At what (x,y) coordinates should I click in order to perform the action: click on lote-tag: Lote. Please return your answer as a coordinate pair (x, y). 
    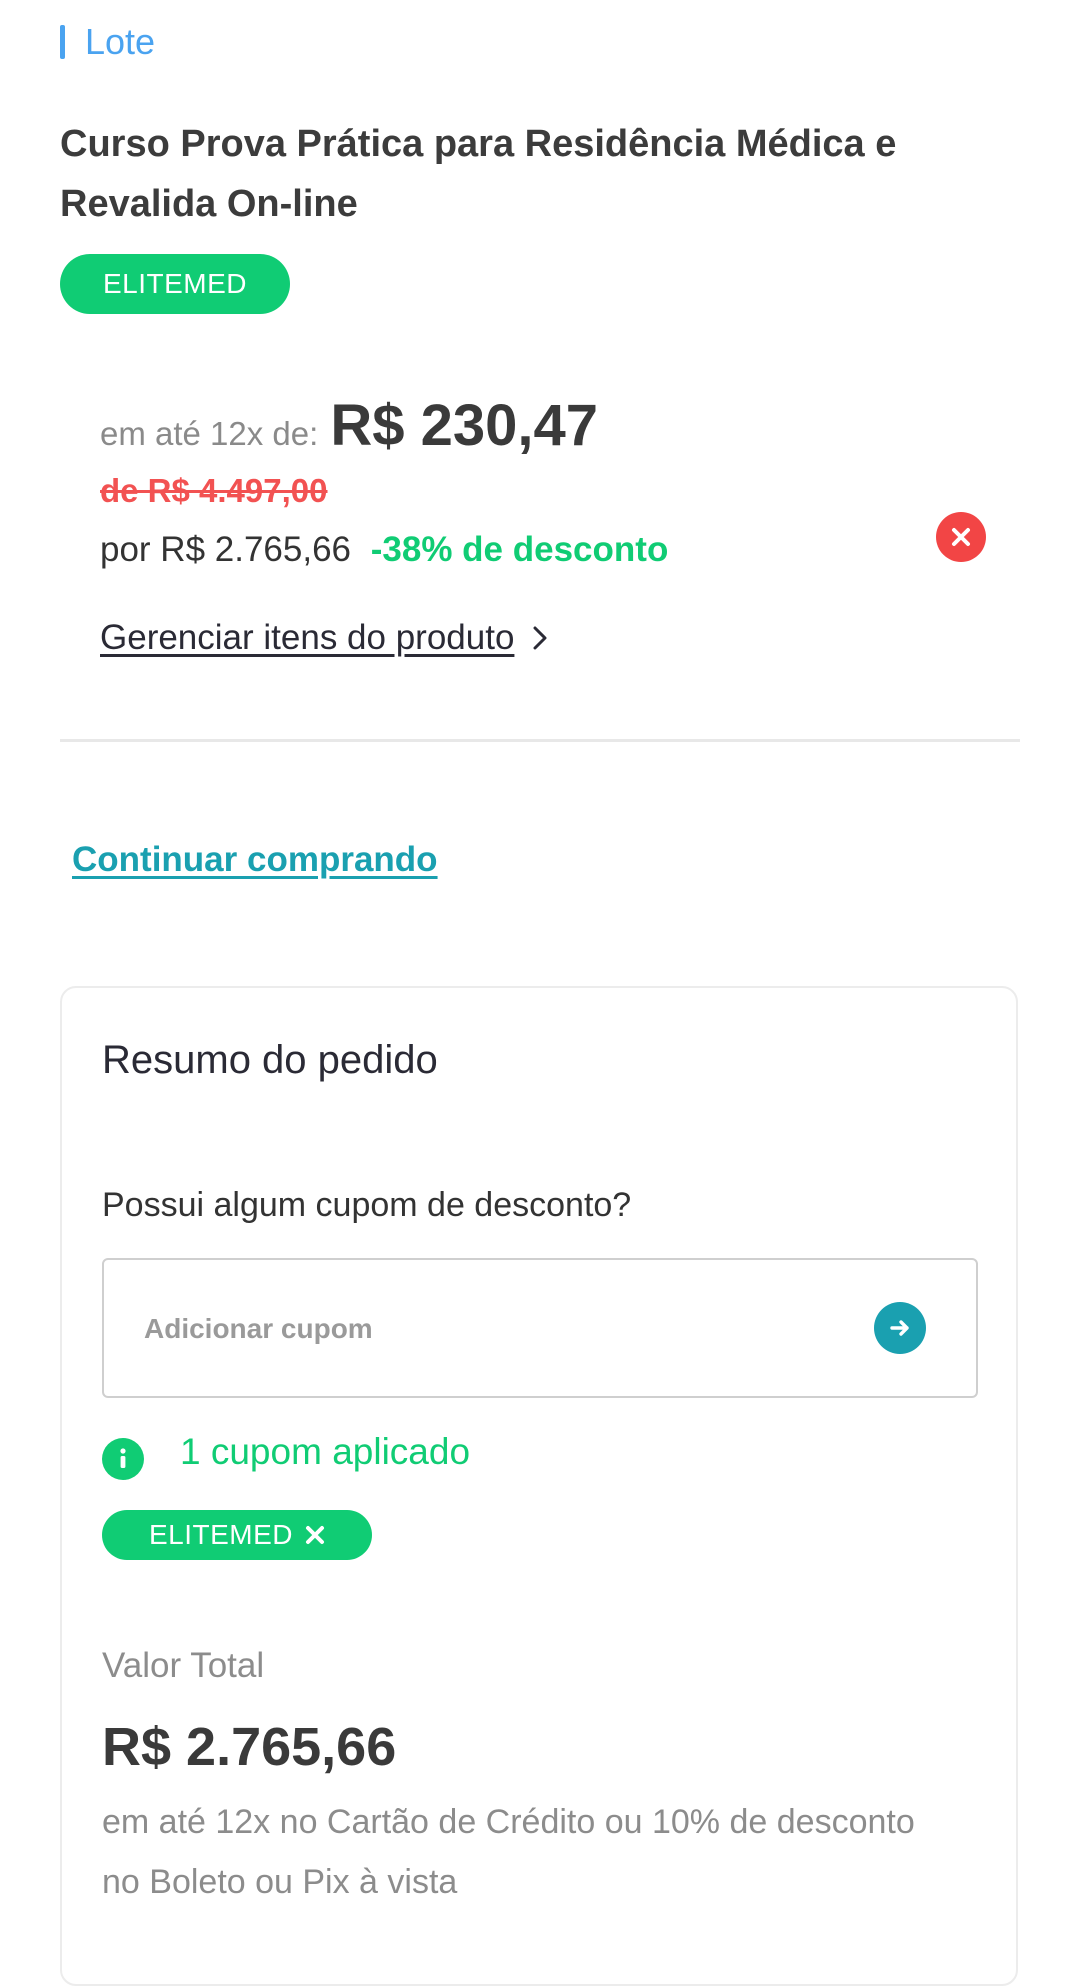
    Looking at the image, I should click on (108, 41).